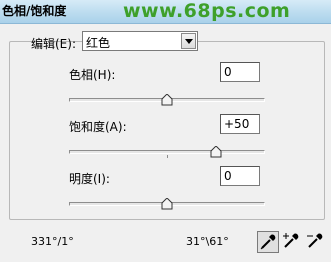 This screenshot has width=331, height=262. Describe the element at coordinates (207, 241) in the screenshot. I see `range-right-readout: 31°\61°` at that location.